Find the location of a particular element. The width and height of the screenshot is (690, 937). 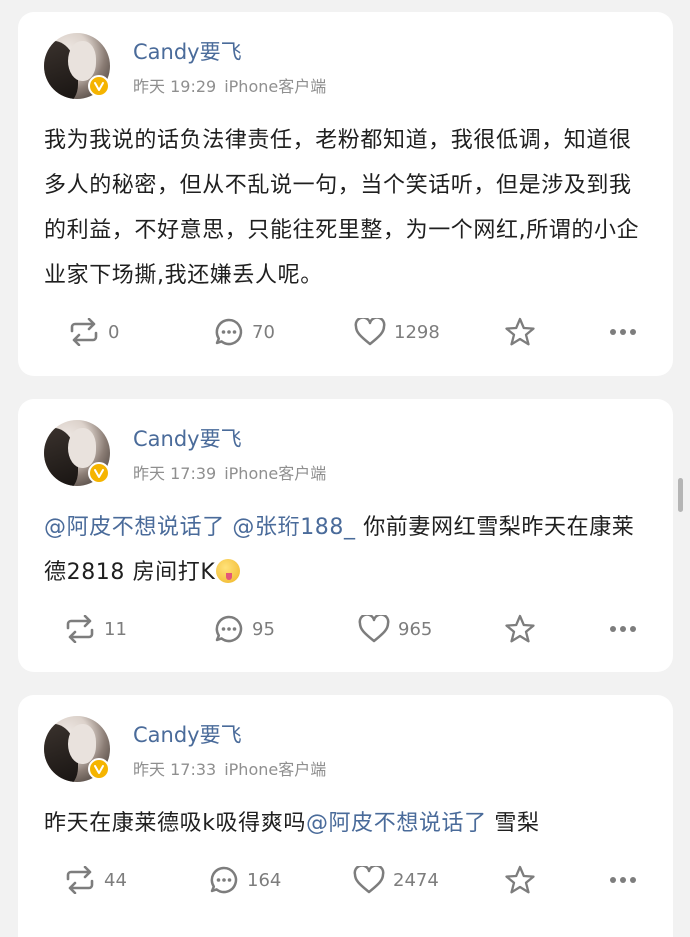

like-button: 1298 is located at coordinates (397, 332).